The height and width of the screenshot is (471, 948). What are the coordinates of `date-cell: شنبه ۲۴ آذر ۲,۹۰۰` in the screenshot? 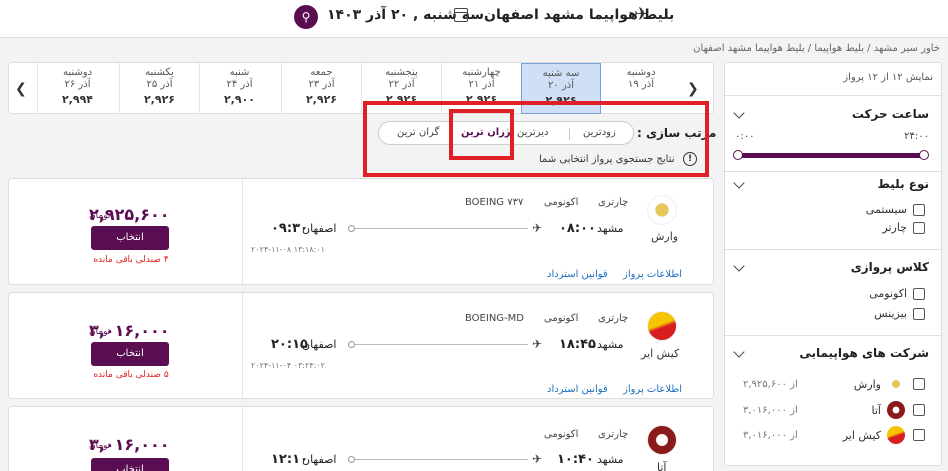 It's located at (239, 88).